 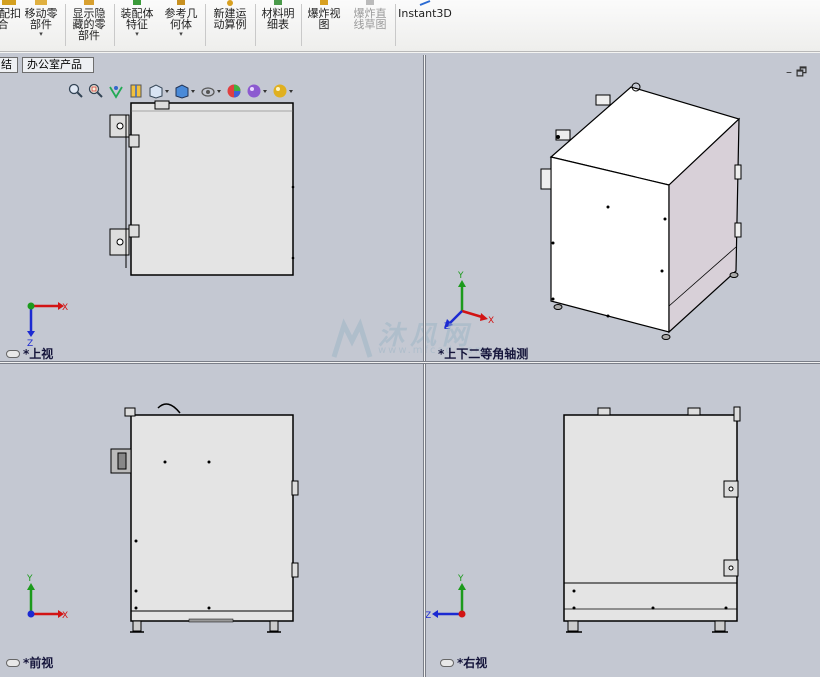 I want to click on motion-study-icon, so click(x=230, y=3).